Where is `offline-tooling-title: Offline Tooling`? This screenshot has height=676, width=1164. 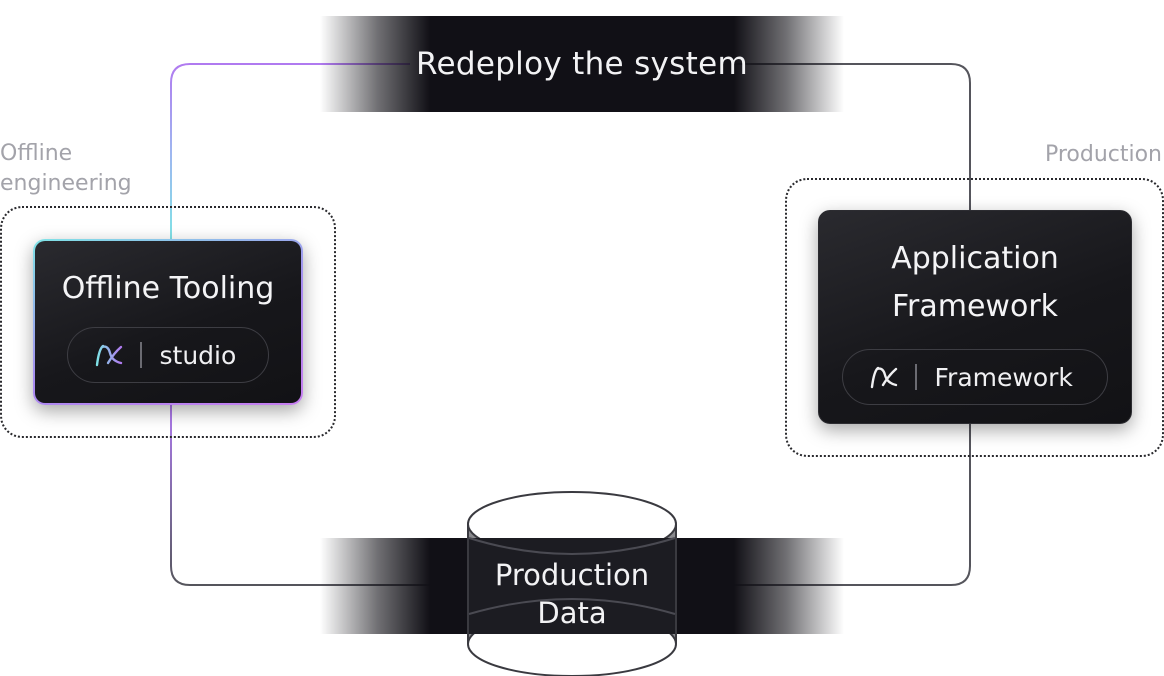
offline-tooling-title: Offline Tooling is located at coordinates (168, 288).